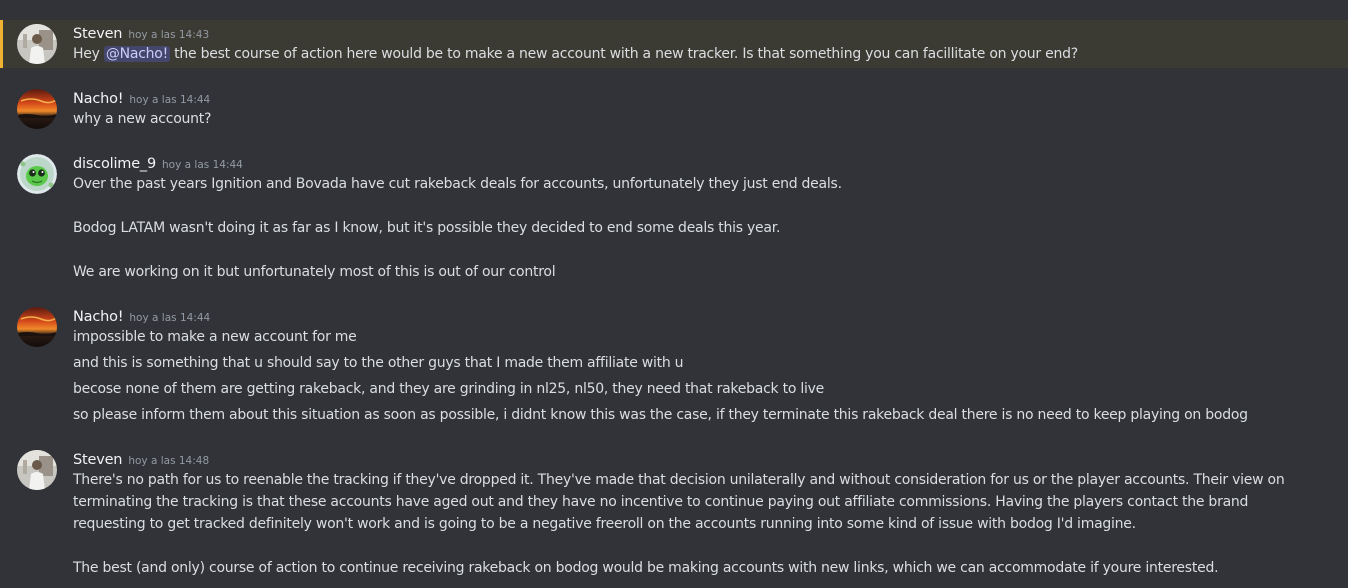 This screenshot has width=1348, height=588. I want to click on message-header: Steven hoy a las 14:48, so click(141, 459).